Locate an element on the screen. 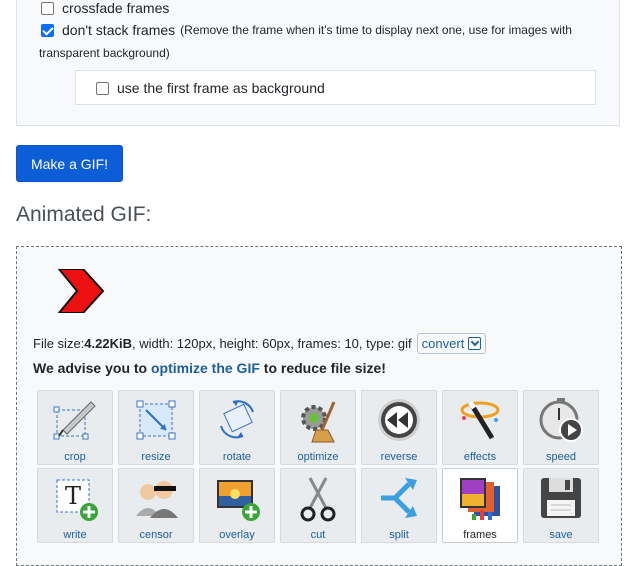 Image resolution: width=638 pixels, height=566 pixels. speed-icon is located at coordinates (561, 420).